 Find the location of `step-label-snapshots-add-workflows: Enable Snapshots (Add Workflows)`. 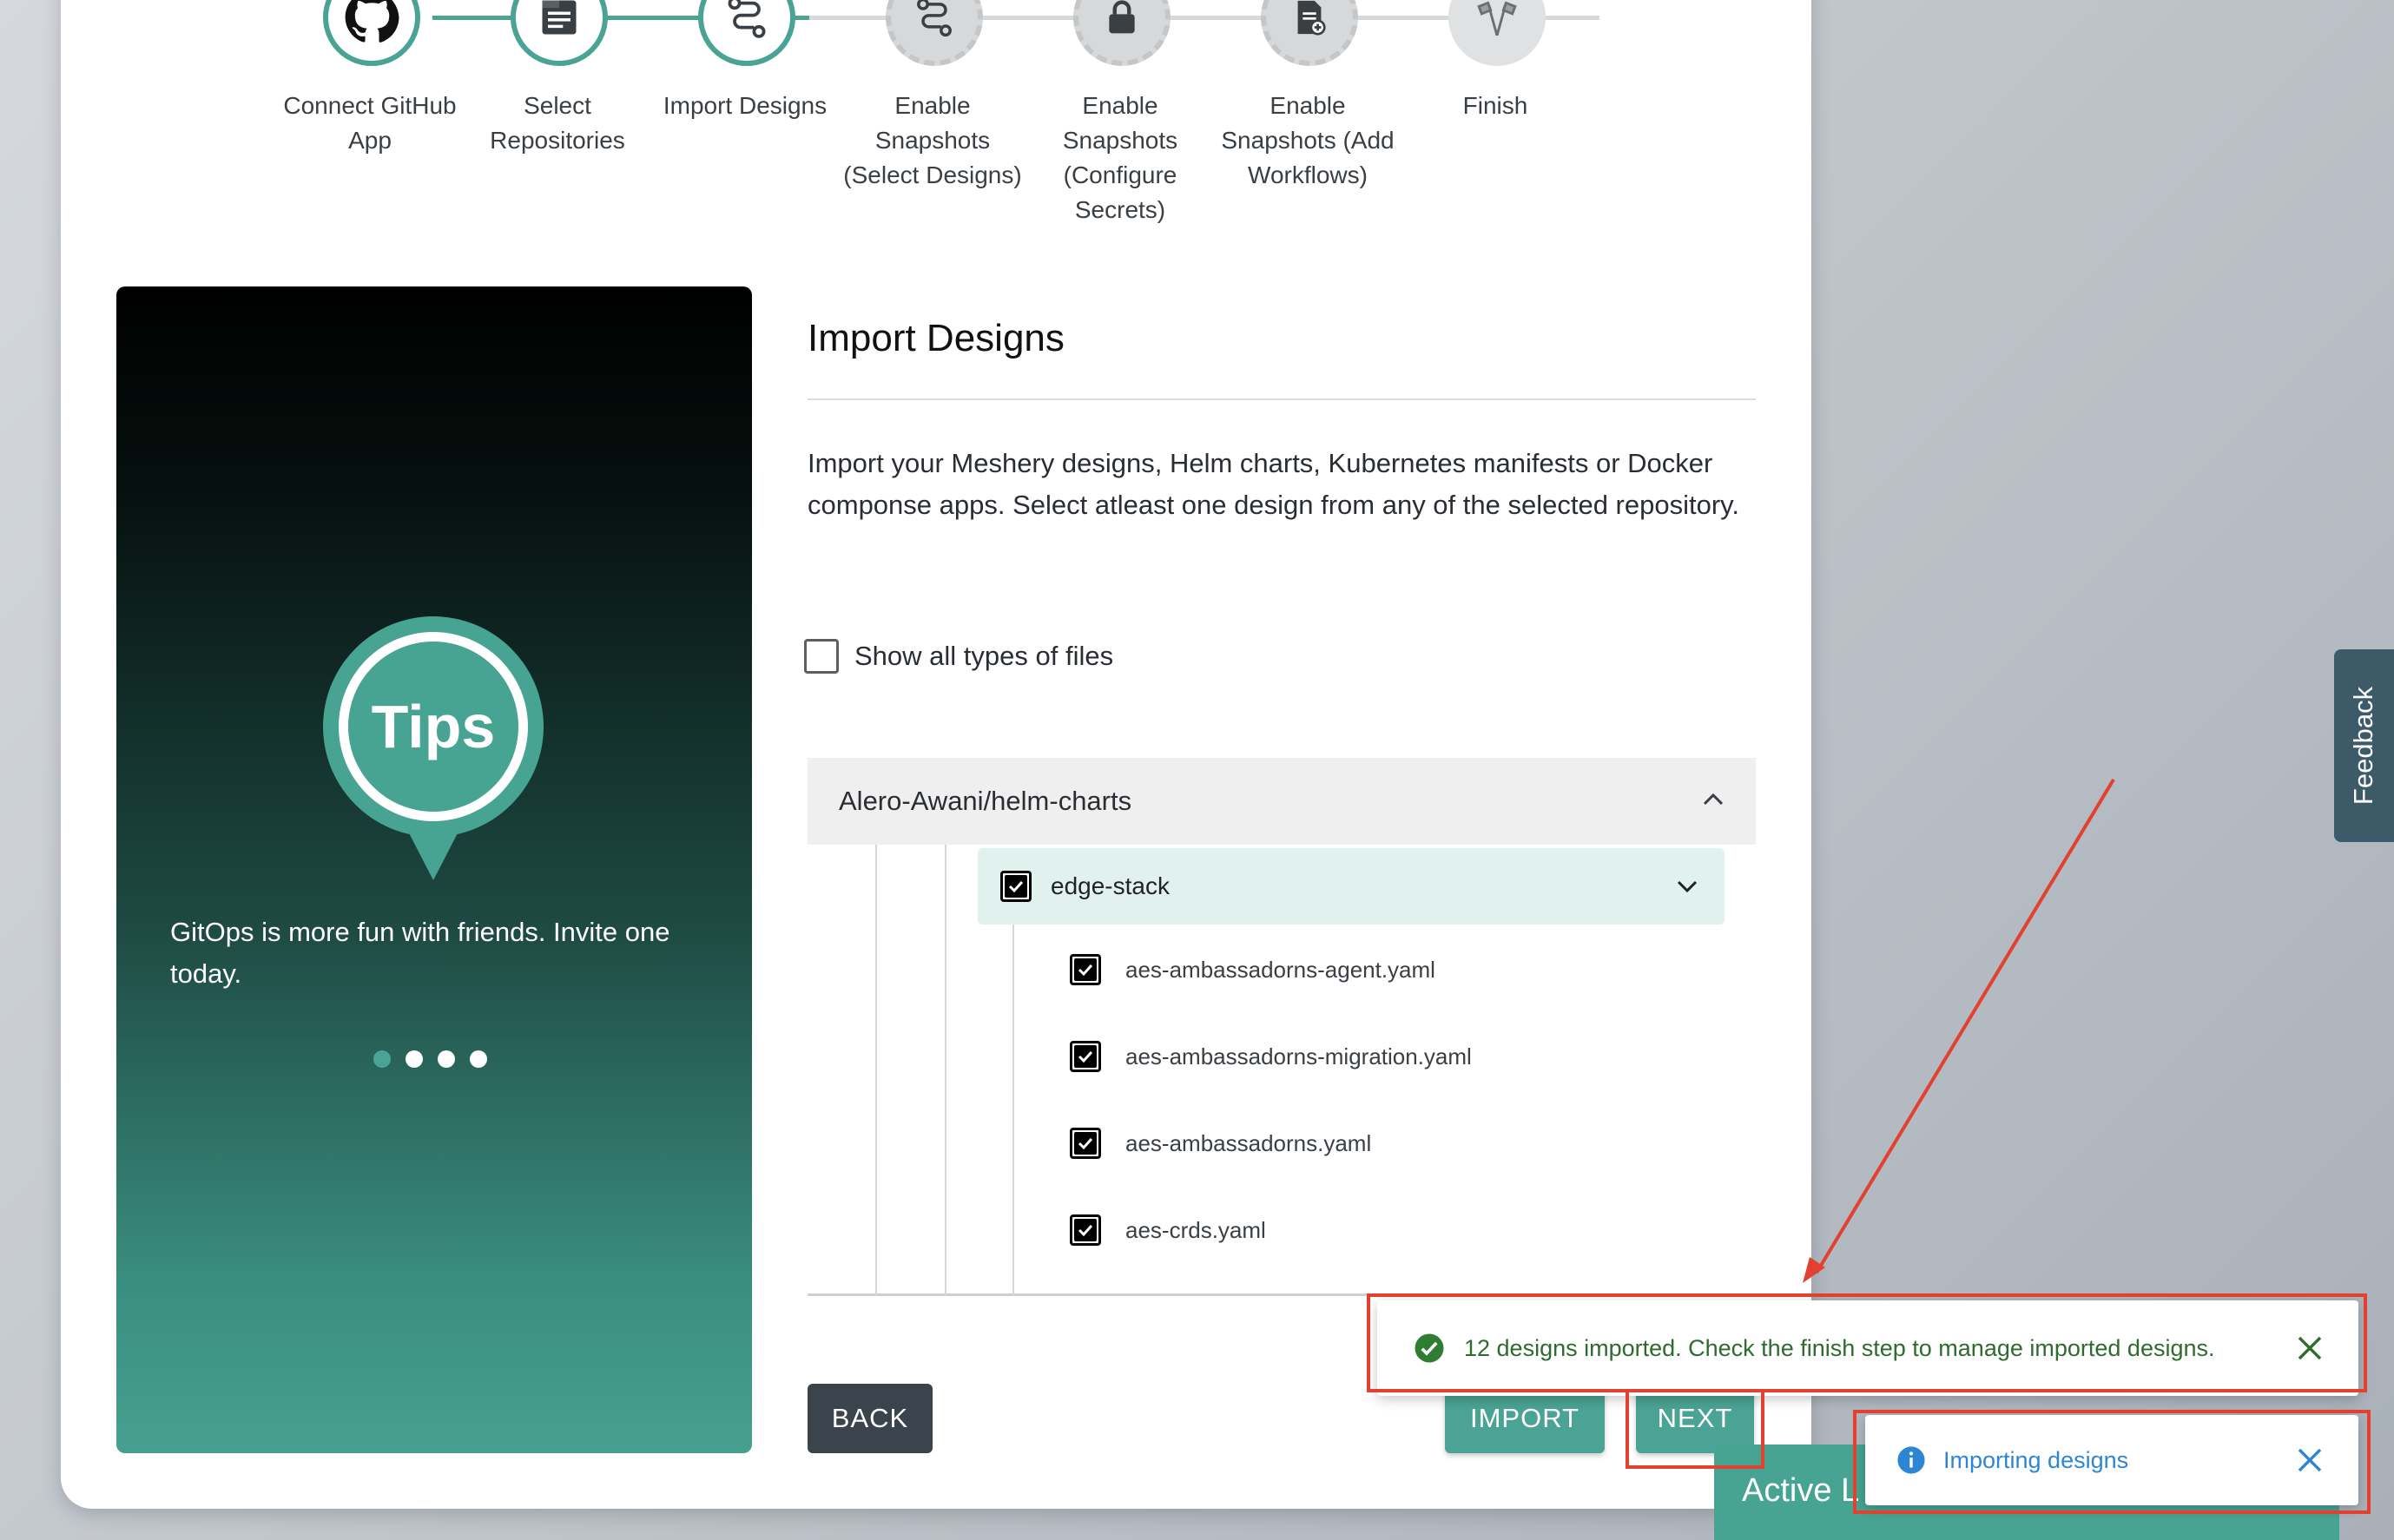

step-label-snapshots-add-workflows: Enable Snapshots (Add Workflows) is located at coordinates (1308, 140).